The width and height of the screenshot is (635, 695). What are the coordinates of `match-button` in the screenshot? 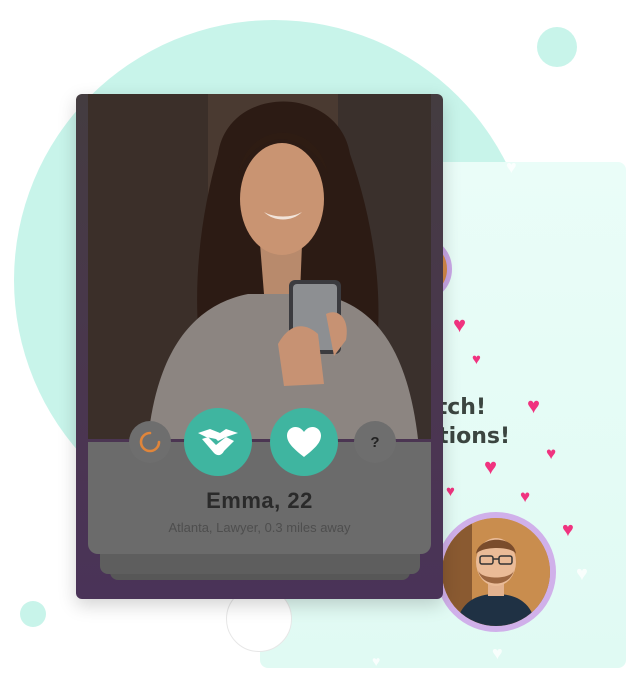 It's located at (218, 442).